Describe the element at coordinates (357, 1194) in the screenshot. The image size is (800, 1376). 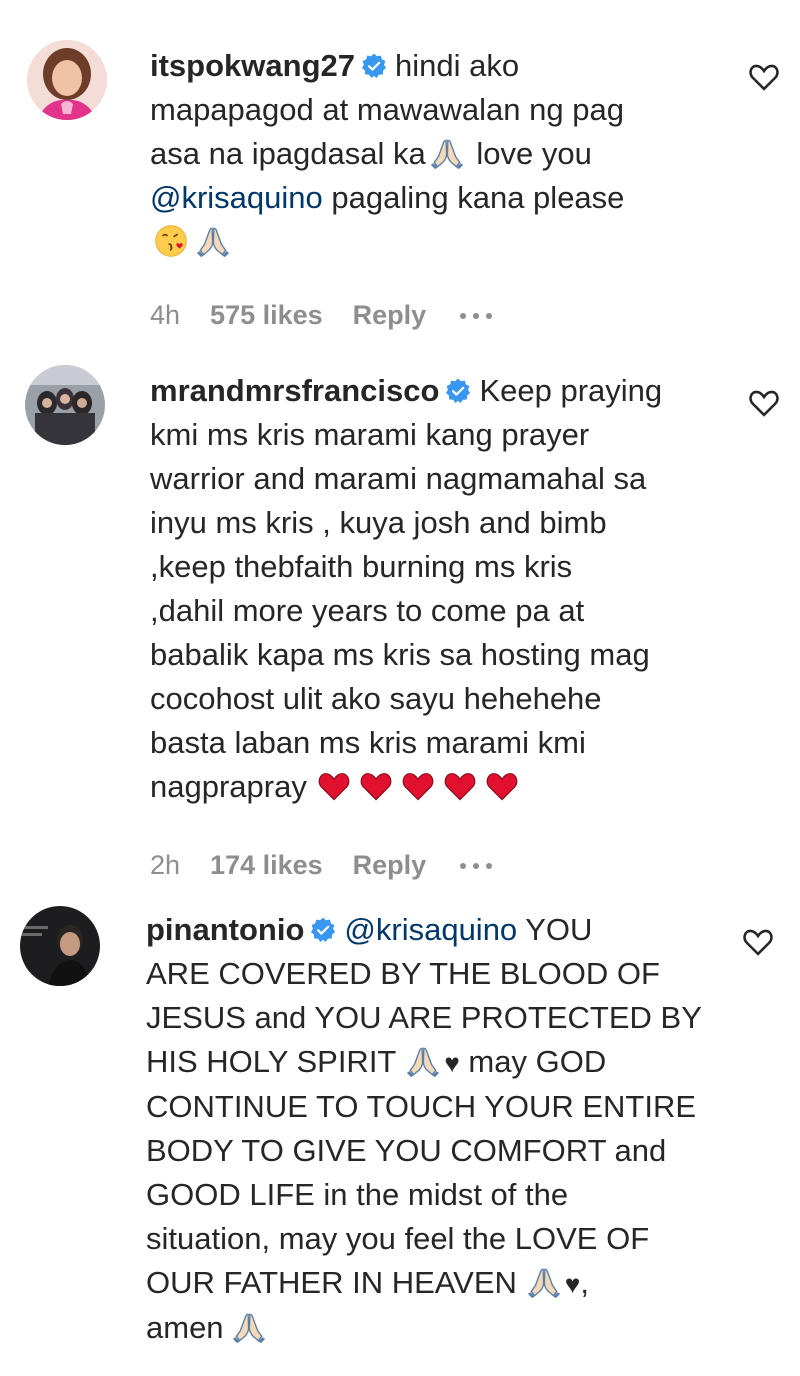
I see `comment-line: GOOD LIFE in the midst of the` at that location.